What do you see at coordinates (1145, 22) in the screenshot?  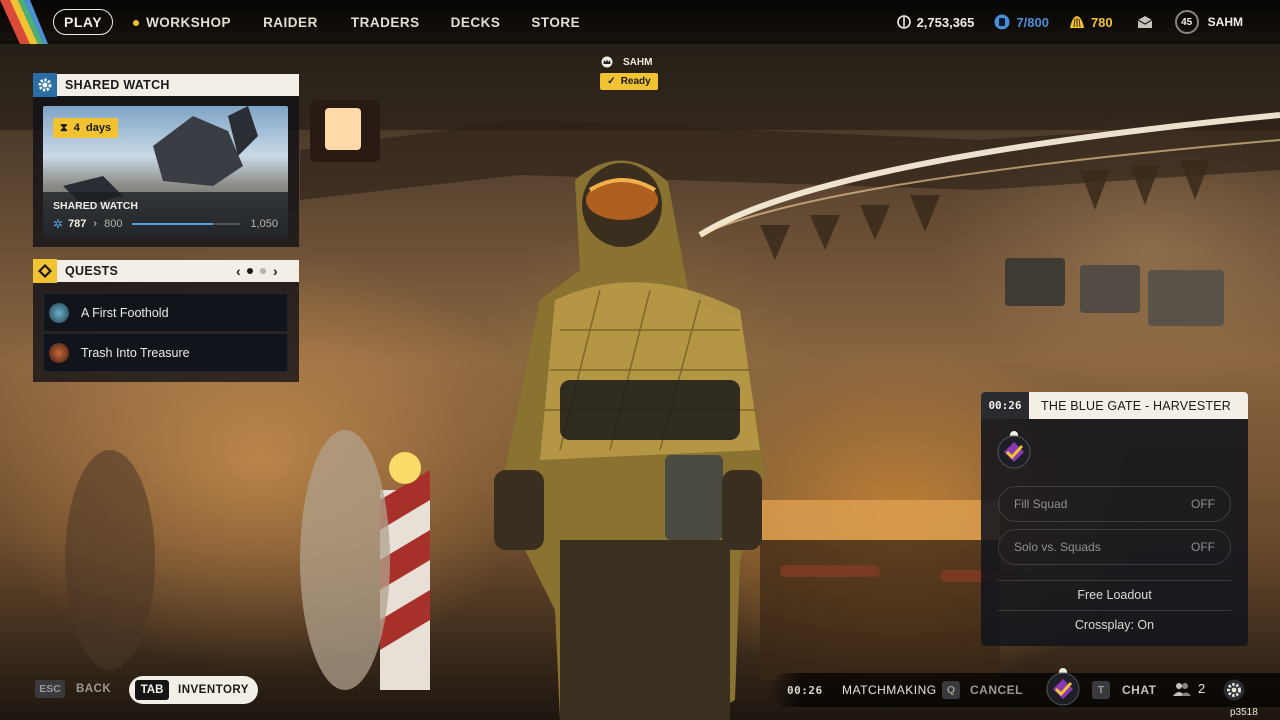 I see `mail-icon` at bounding box center [1145, 22].